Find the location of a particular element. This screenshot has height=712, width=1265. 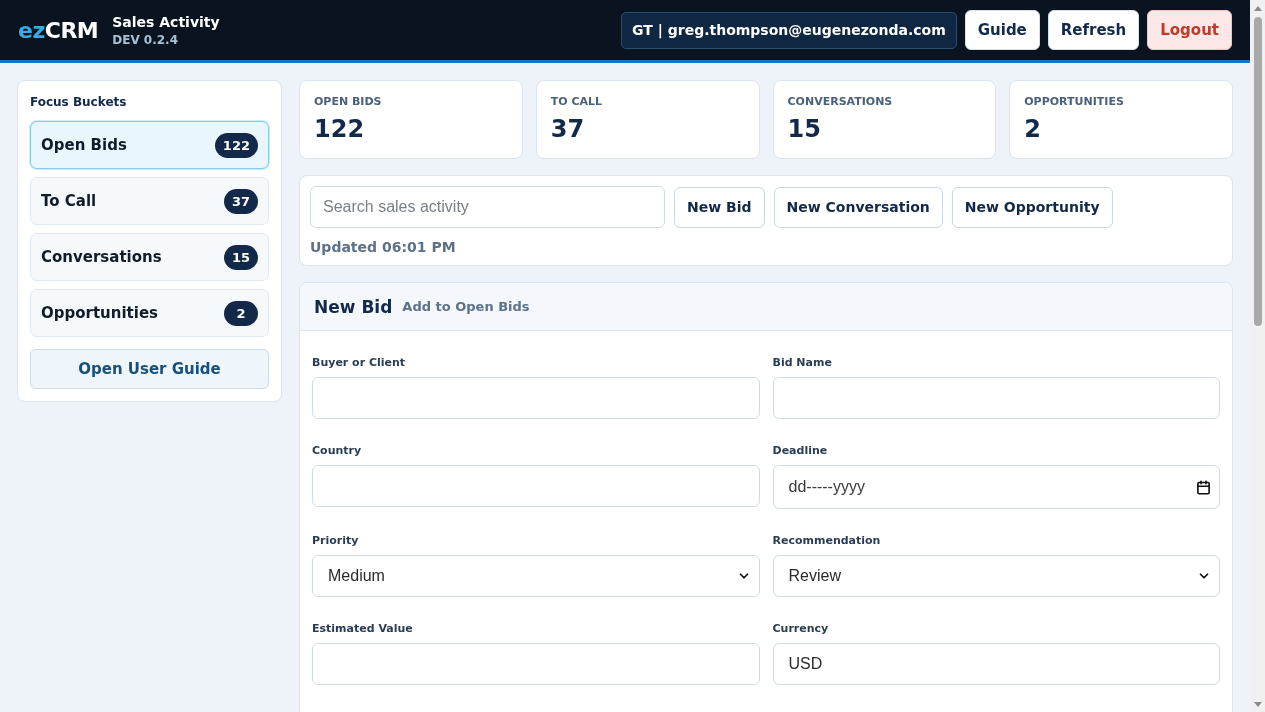

new-conversation-button: New Conversation is located at coordinates (858, 207).